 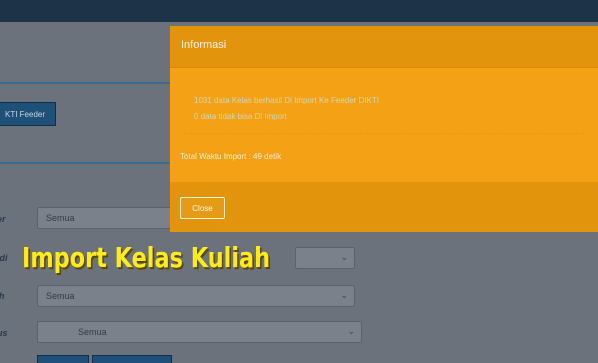 I want to click on feeder-button: KTI Feeder, so click(x=28, y=114).